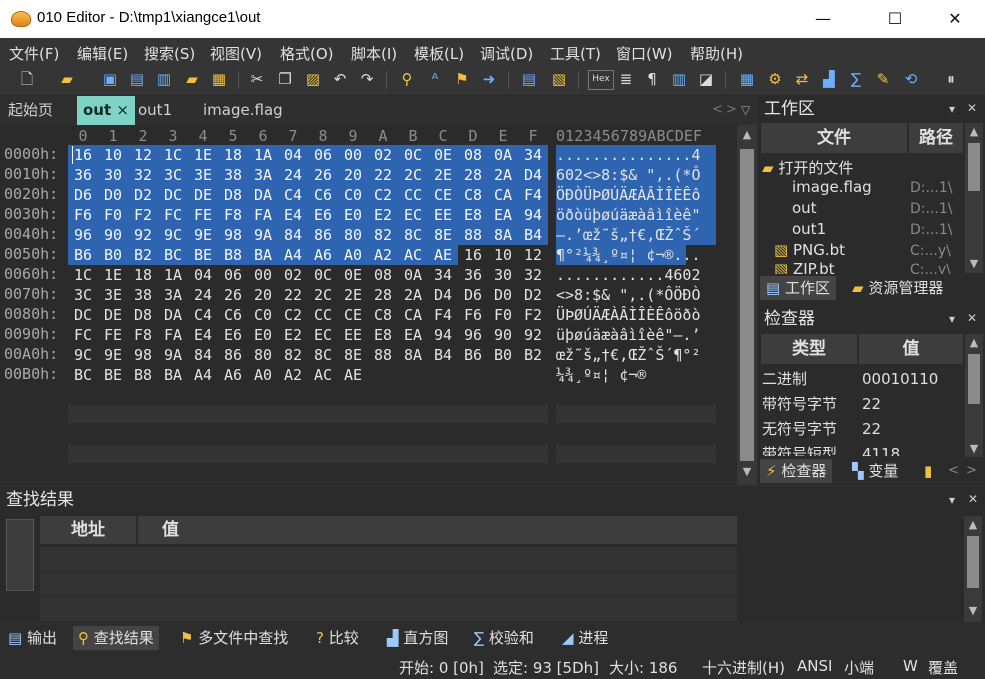 The height and width of the screenshot is (679, 985). I want to click on hex-byte: 8A, so click(413, 355).